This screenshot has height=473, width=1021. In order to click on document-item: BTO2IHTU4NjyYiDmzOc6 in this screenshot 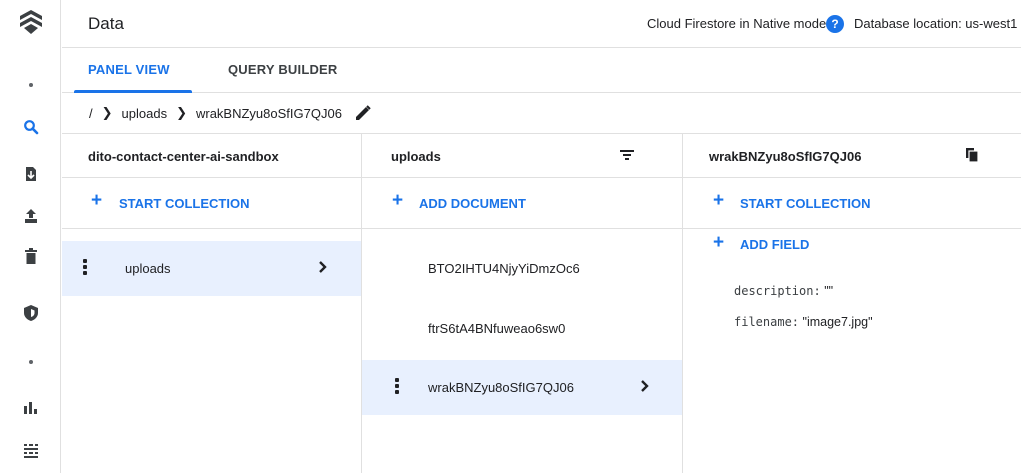, I will do `click(522, 268)`.